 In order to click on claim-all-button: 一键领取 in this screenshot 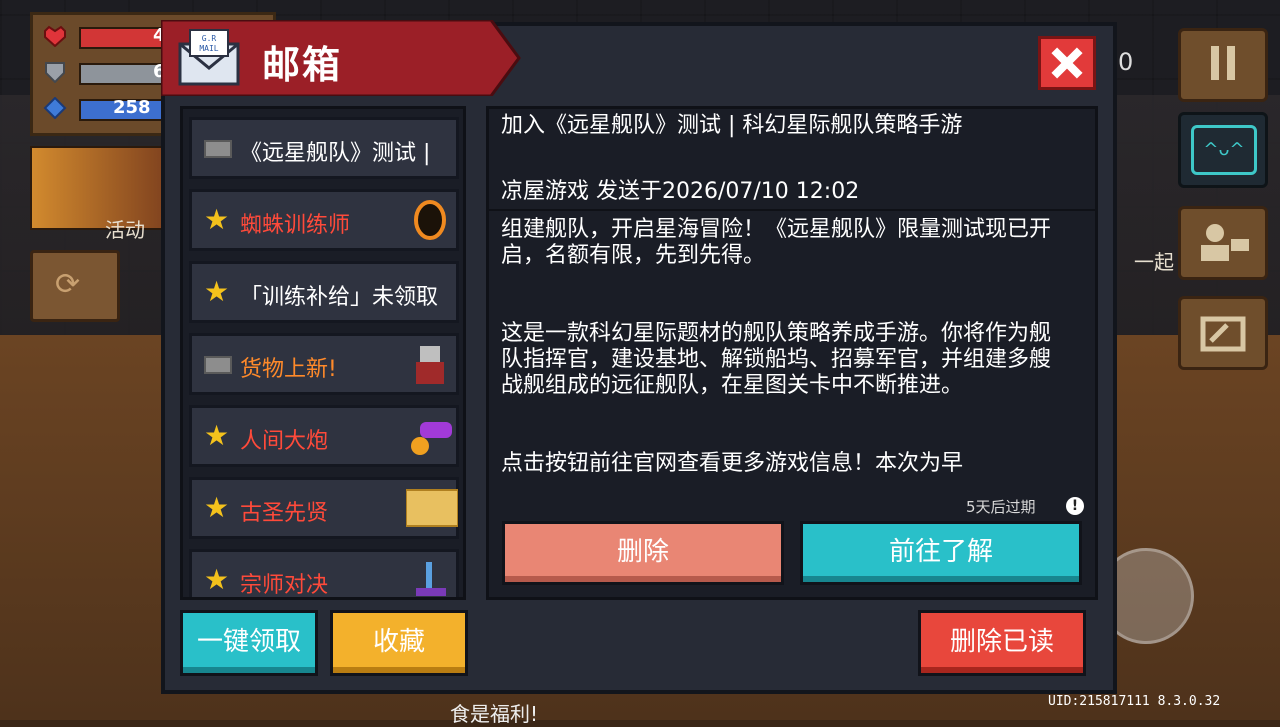, I will do `click(249, 643)`.